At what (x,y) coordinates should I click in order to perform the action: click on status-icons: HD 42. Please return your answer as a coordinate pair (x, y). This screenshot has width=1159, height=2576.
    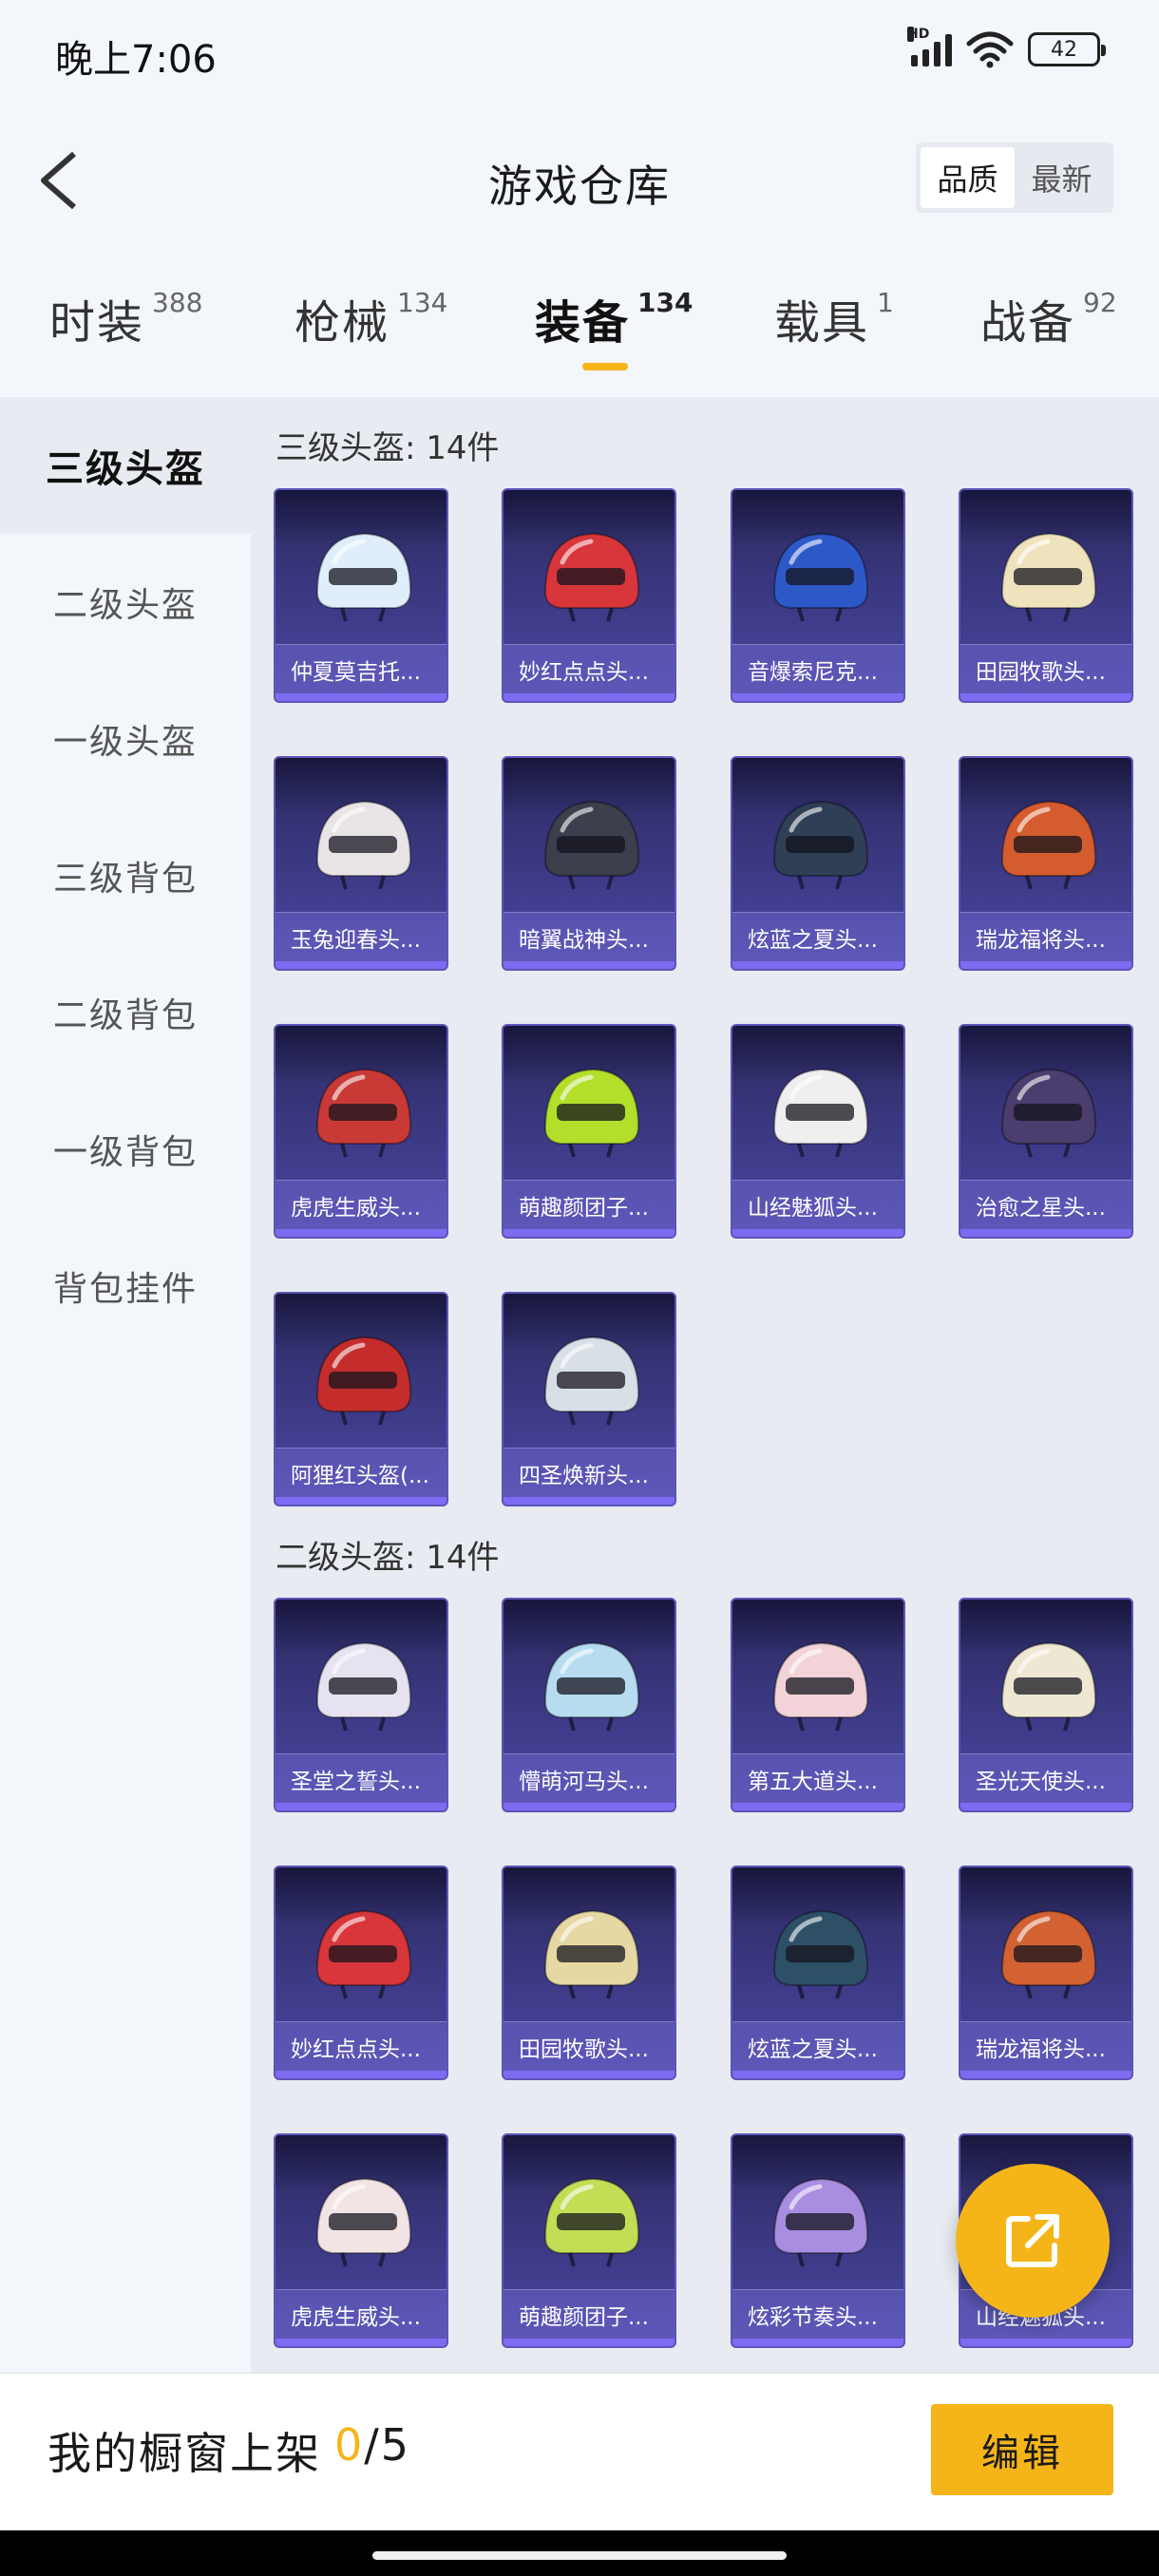
    Looking at the image, I should click on (1006, 47).